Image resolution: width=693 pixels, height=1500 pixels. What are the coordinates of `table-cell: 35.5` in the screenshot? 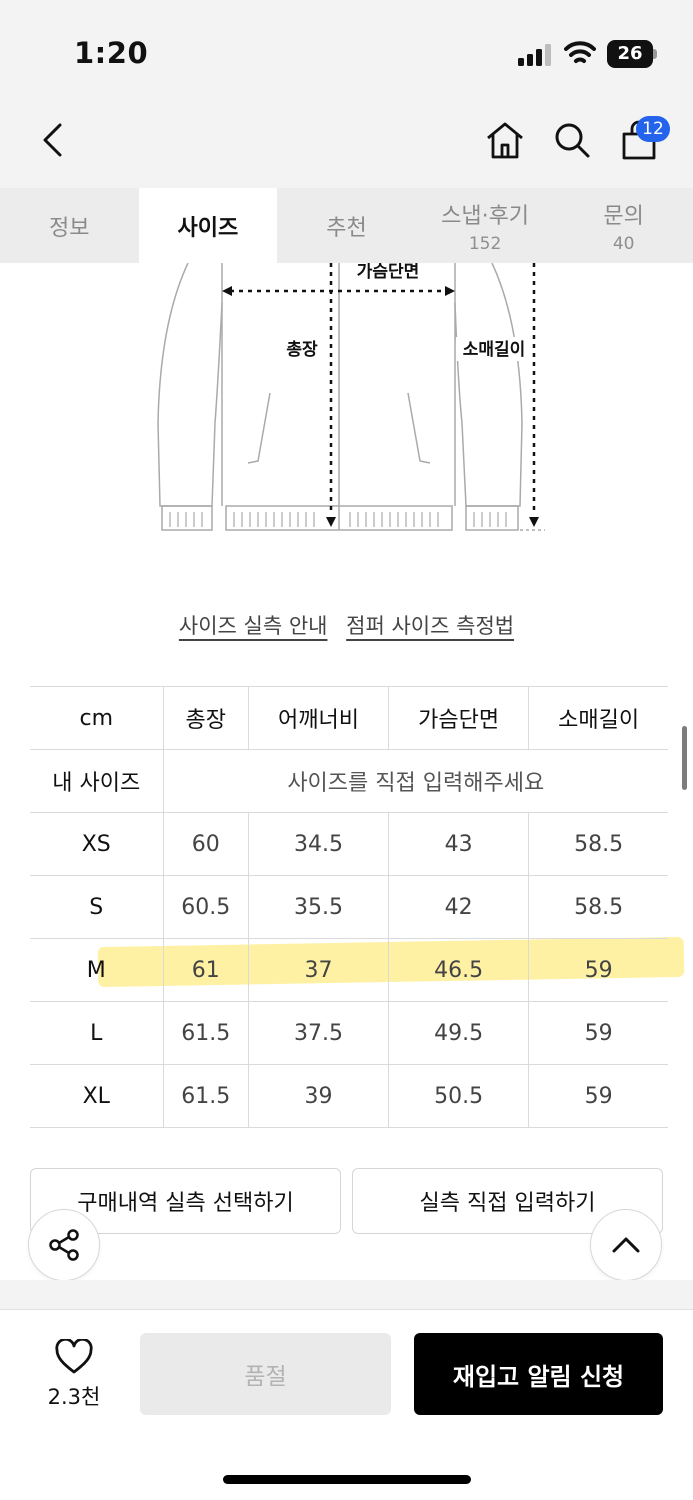 It's located at (318, 907).